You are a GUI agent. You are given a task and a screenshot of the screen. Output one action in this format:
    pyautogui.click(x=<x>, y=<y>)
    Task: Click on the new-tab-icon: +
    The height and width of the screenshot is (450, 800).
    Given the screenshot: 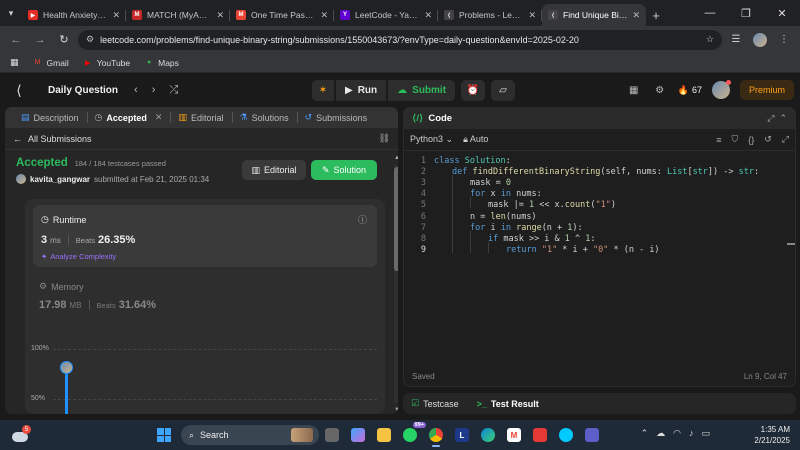 What is the action you would take?
    pyautogui.click(x=656, y=15)
    